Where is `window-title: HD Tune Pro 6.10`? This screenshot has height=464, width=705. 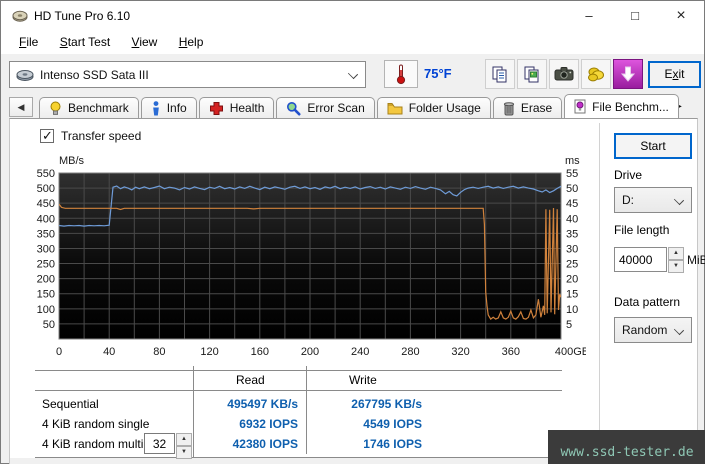
window-title: HD Tune Pro 6.10 is located at coordinates (82, 16).